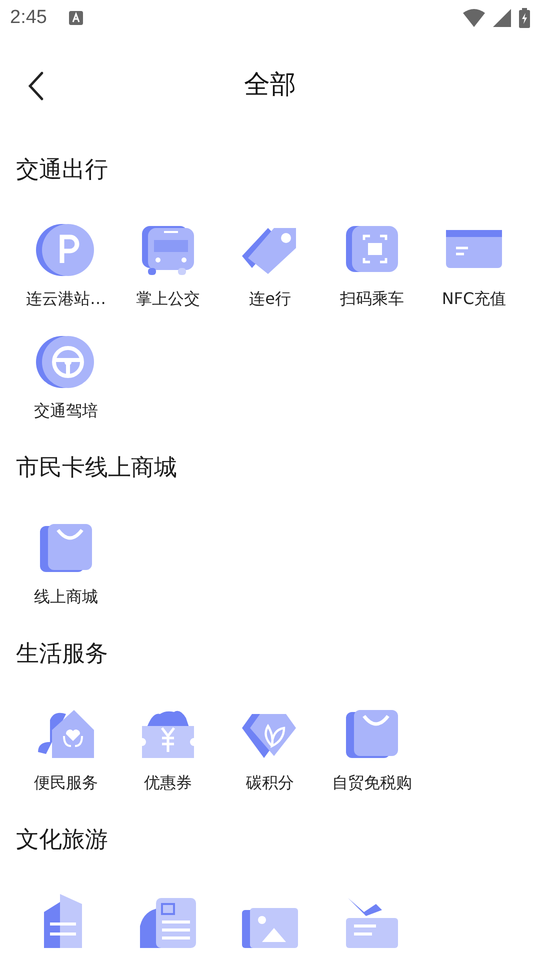 This screenshot has height=960, width=540. I want to click on service-label: 自贸免税购, so click(372, 783).